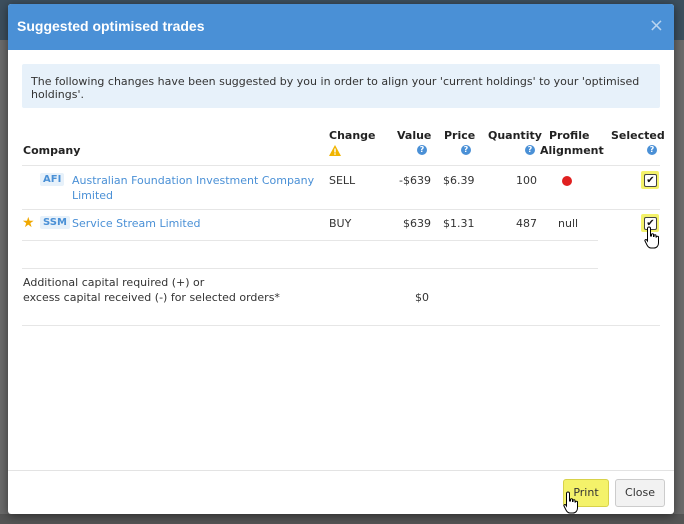 The width and height of the screenshot is (684, 524). What do you see at coordinates (341, 325) in the screenshot?
I see `table-bottom-divider` at bounding box center [341, 325].